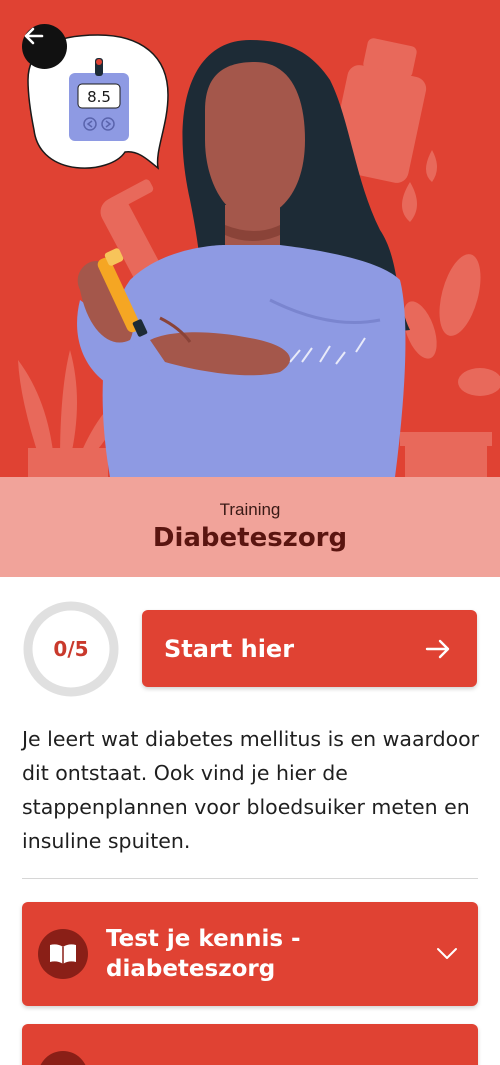 The width and height of the screenshot is (500, 1065). I want to click on book-icon, so click(63, 954).